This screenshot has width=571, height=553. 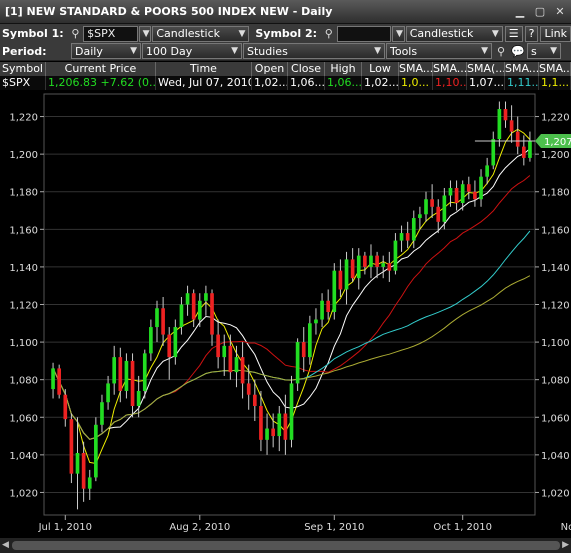 What do you see at coordinates (65, 527) in the screenshot?
I see `x-tick-label: Jul 1, 2010` at bounding box center [65, 527].